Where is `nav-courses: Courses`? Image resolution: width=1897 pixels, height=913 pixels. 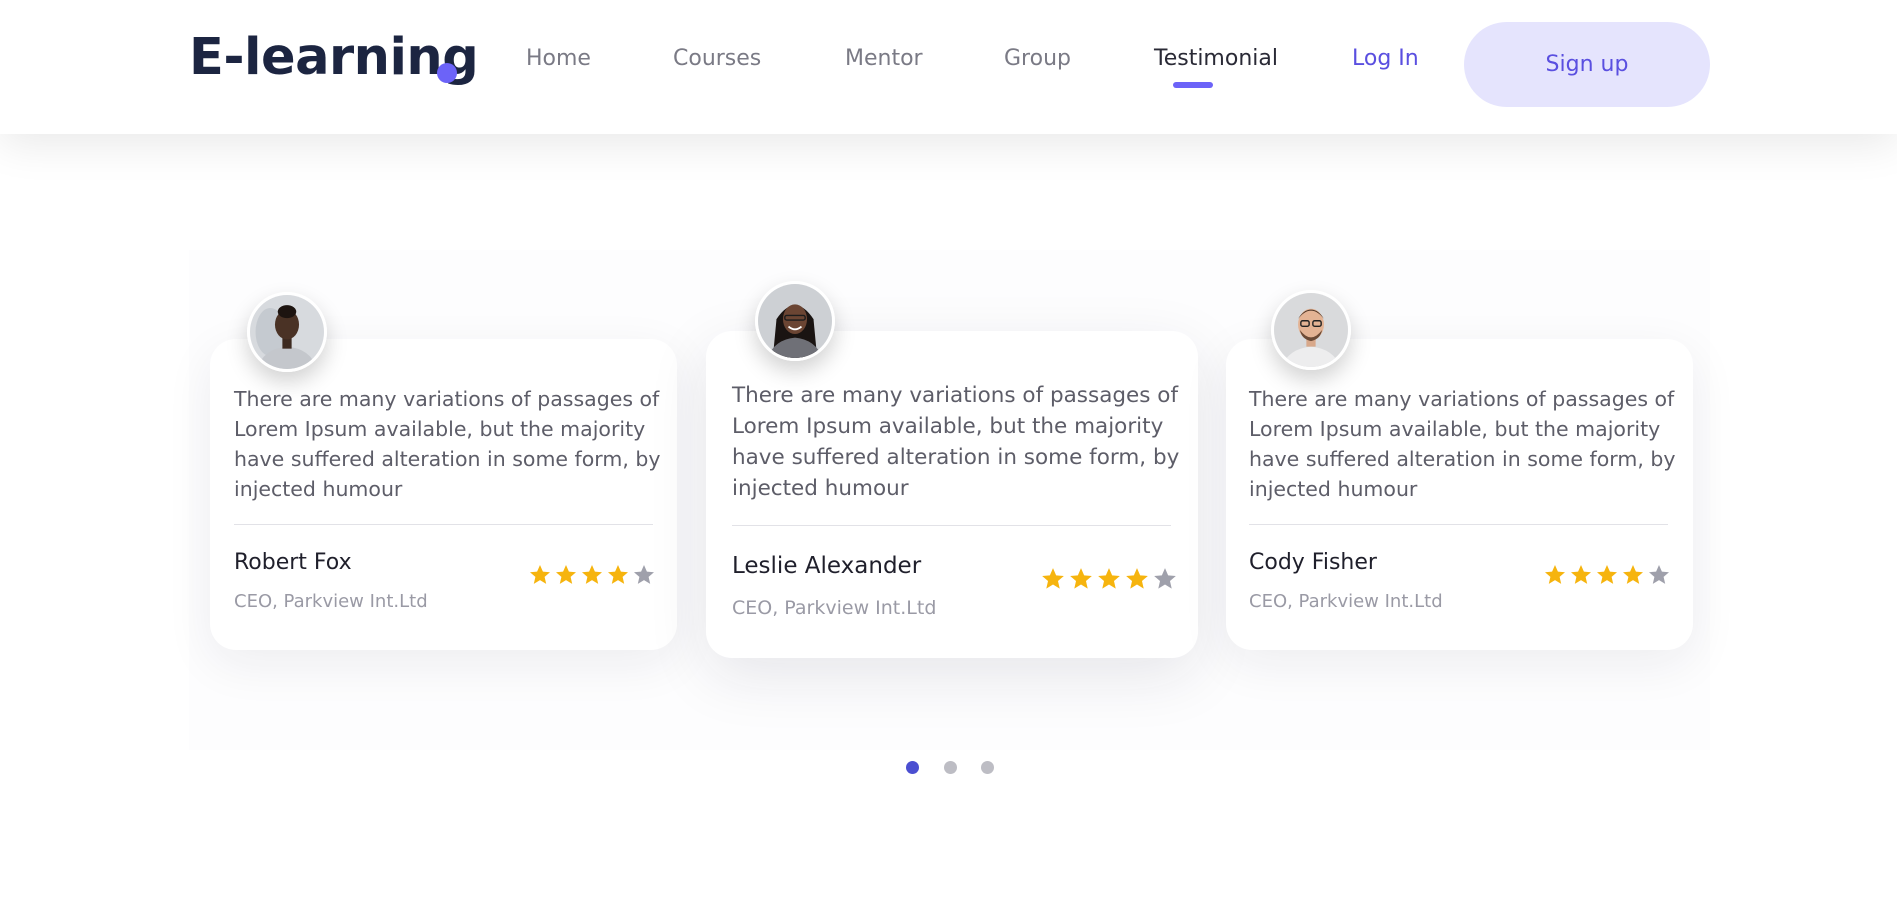
nav-courses: Courses is located at coordinates (717, 59).